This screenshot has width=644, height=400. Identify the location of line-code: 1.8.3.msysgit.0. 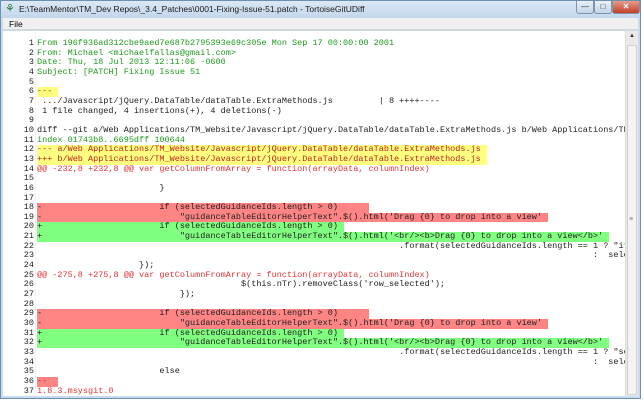
(75, 390).